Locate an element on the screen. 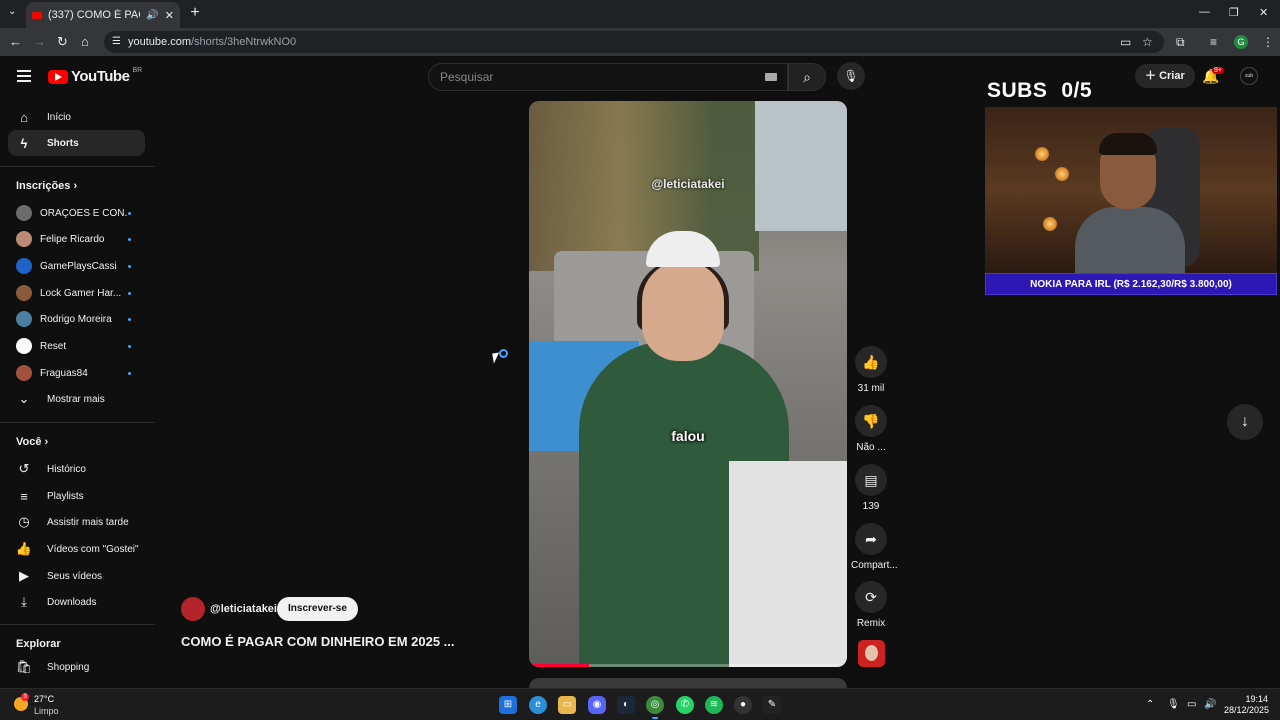 This screenshot has width=1280, height=720. weather-badge: 3 is located at coordinates (25, 697).